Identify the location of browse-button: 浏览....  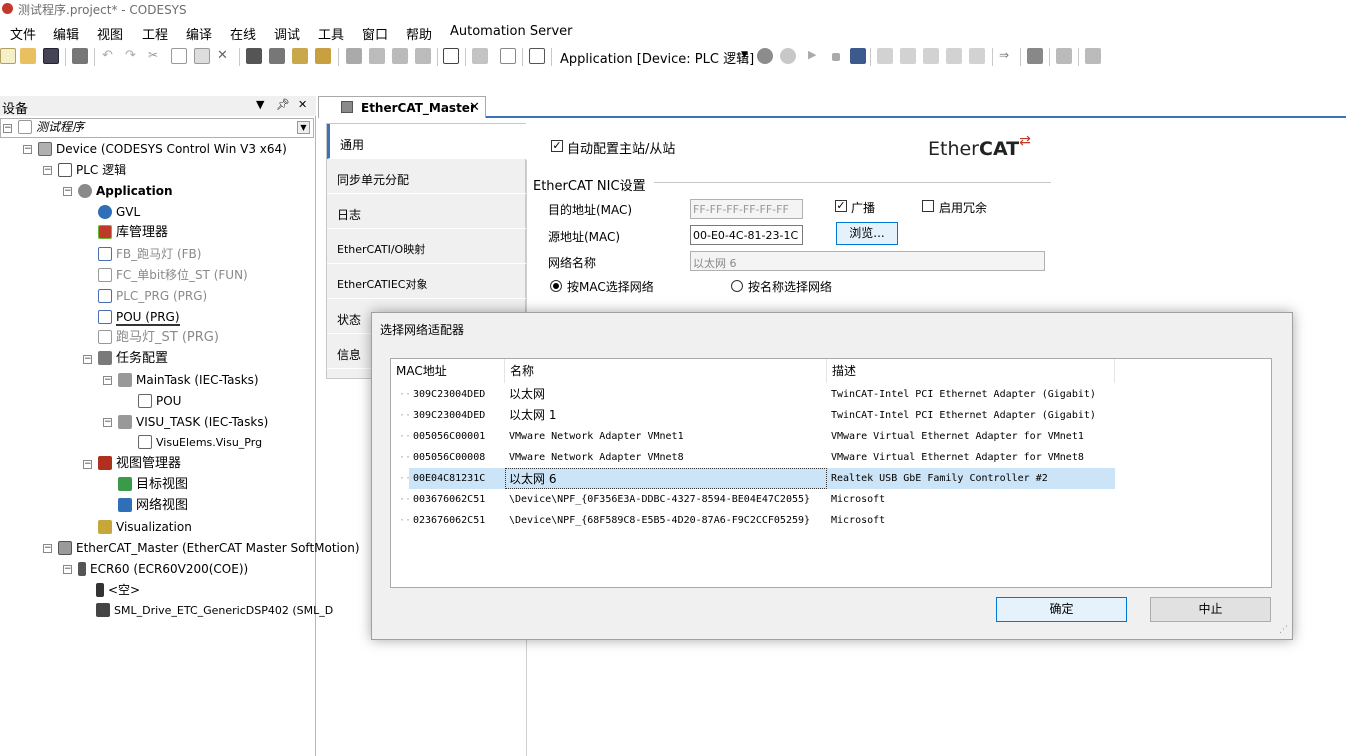
(867, 233).